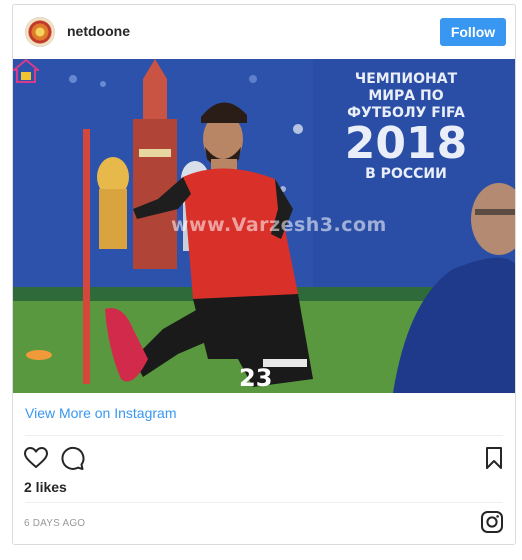  Describe the element at coordinates (406, 96) in the screenshot. I see `banner-line2: МИРА ПО` at that location.